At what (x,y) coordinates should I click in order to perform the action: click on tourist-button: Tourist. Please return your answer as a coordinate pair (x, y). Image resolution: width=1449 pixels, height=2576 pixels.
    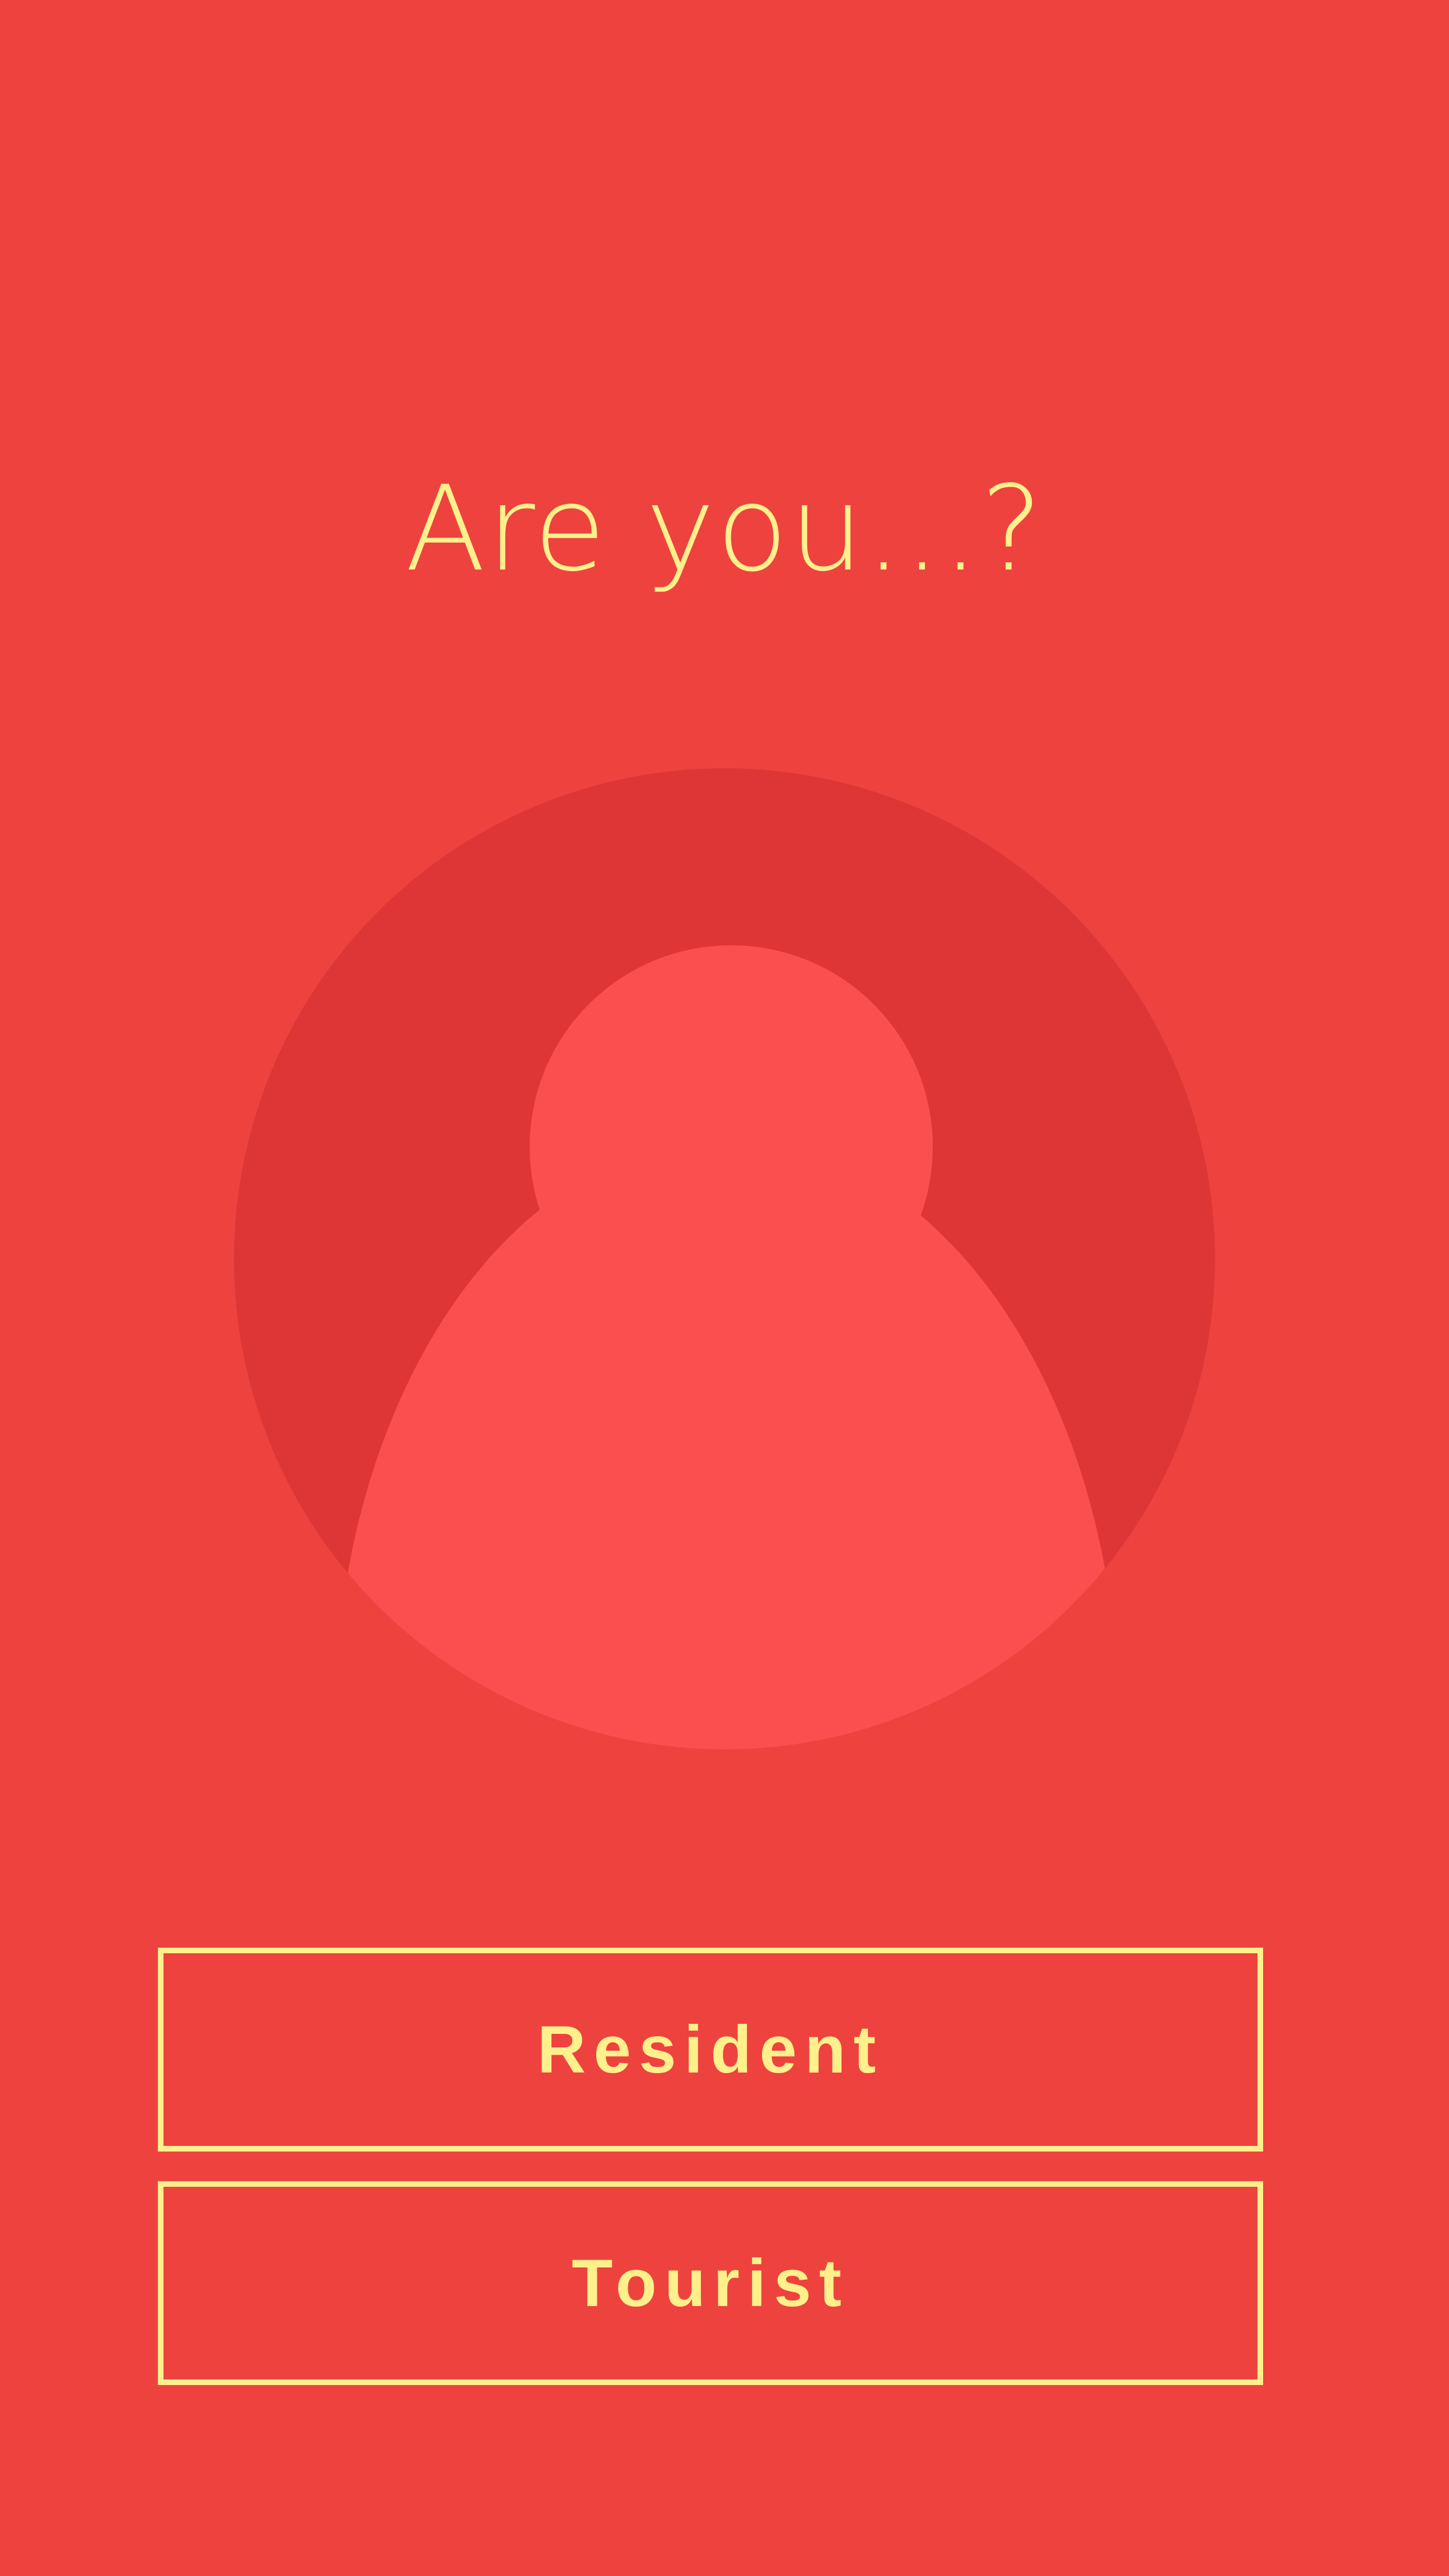
    Looking at the image, I should click on (710, 2283).